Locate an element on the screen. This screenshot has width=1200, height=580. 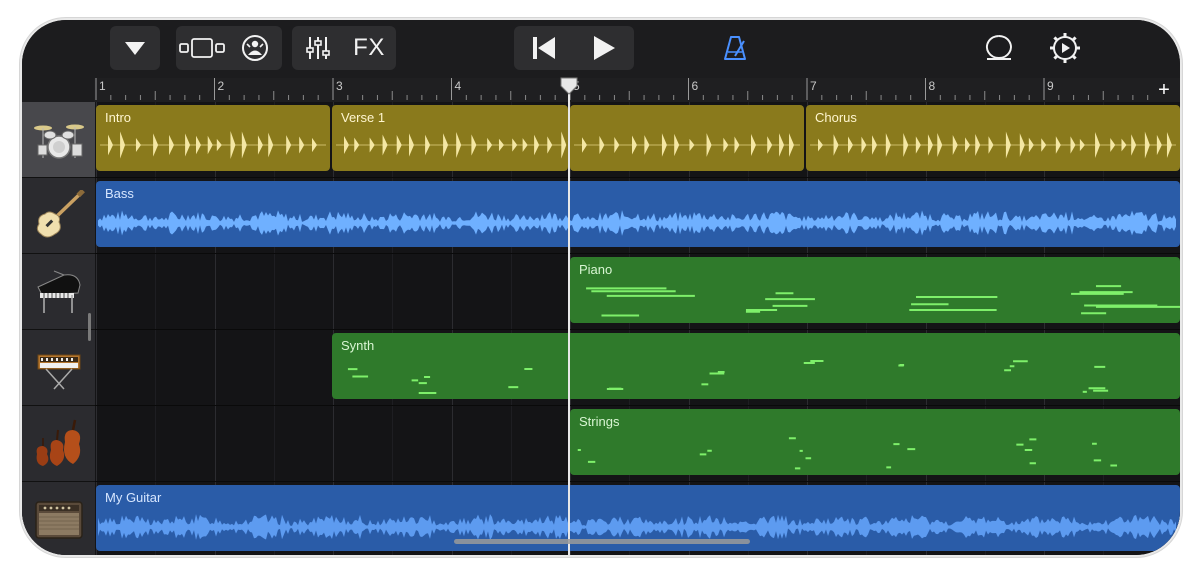
region-synth: Synth is located at coordinates (756, 366).